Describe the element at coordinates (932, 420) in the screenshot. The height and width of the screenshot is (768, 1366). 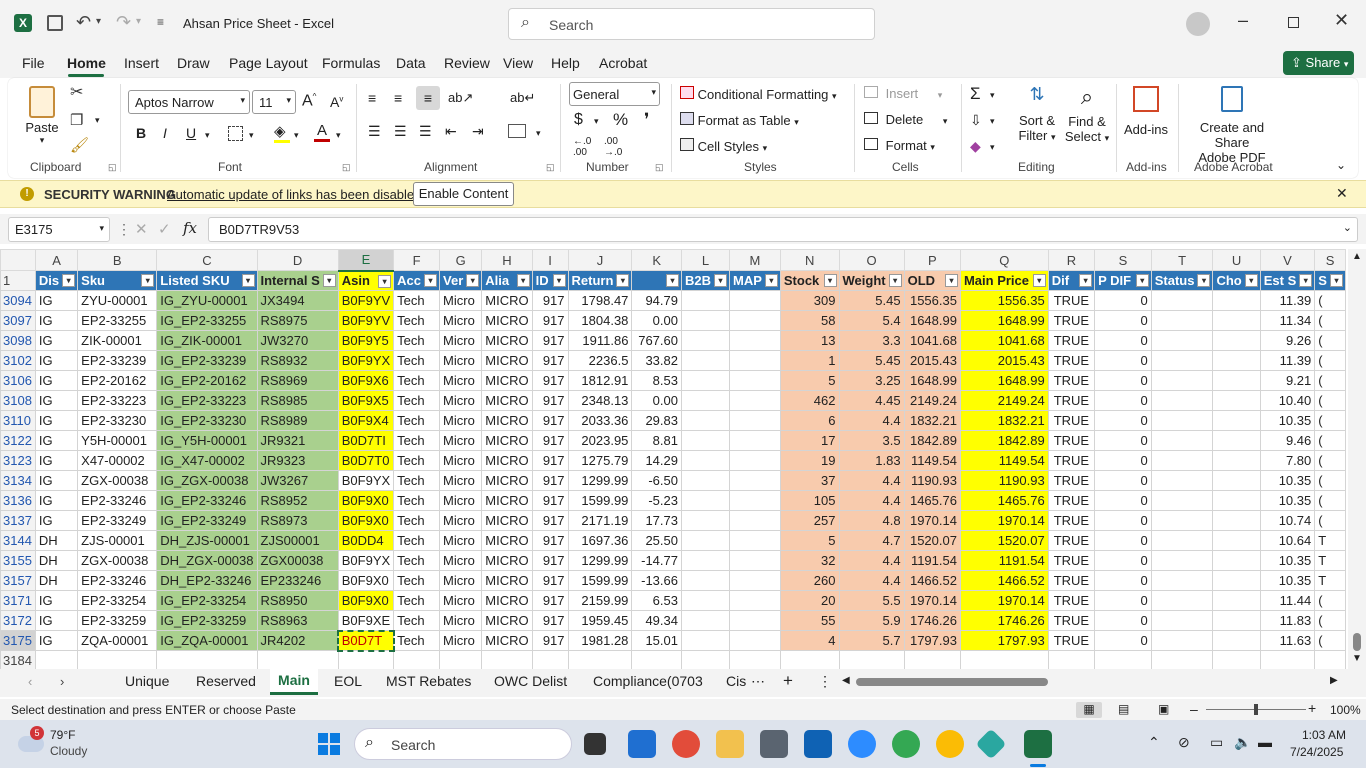
I see `cell: 1832.21` at that location.